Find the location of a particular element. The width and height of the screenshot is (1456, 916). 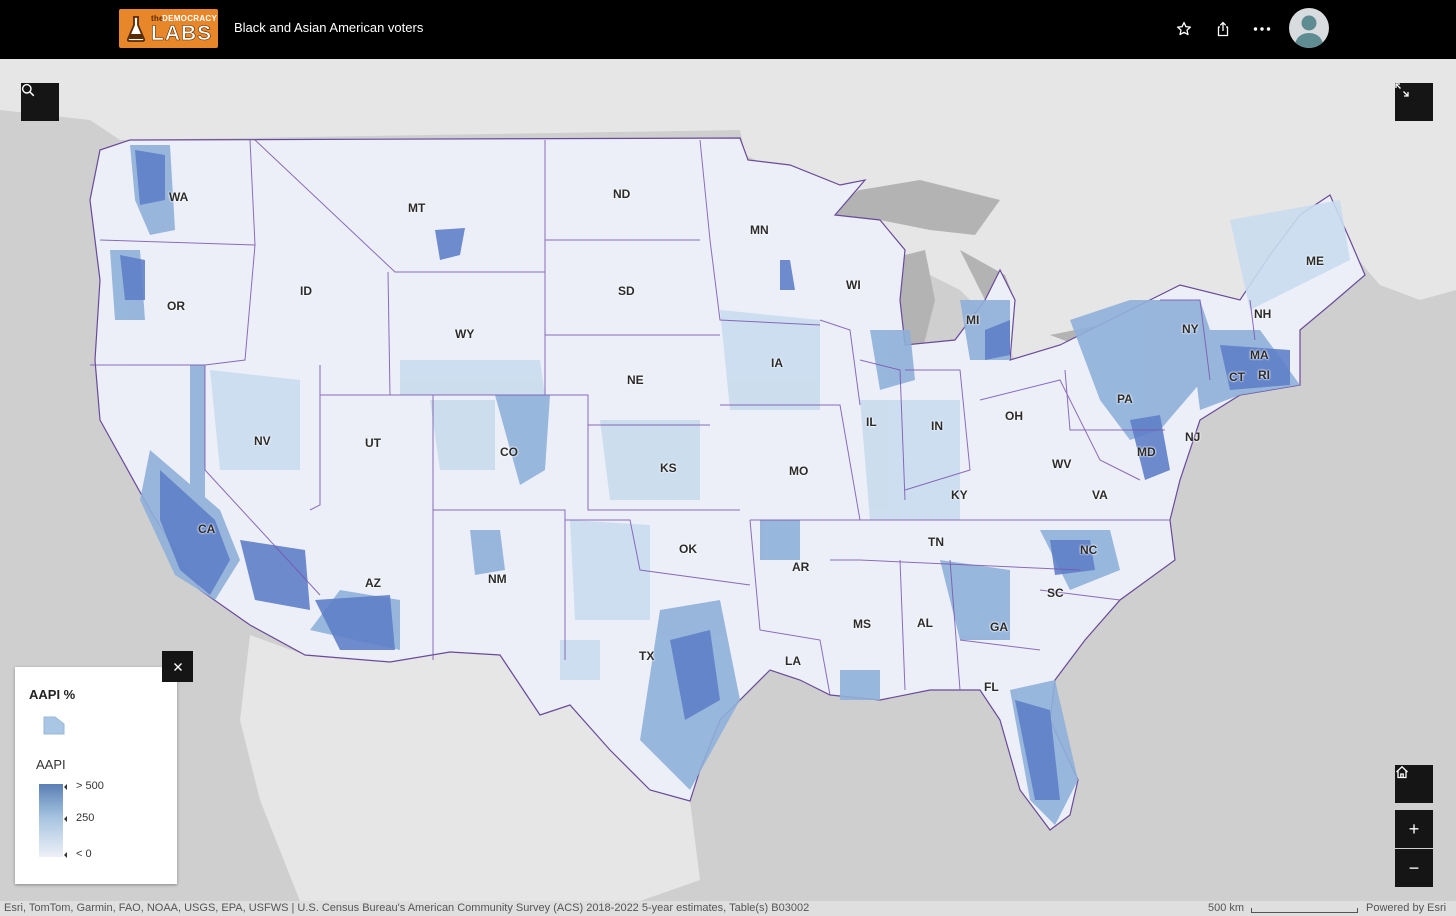

legend-field-title: AAPI is located at coordinates (51, 764).